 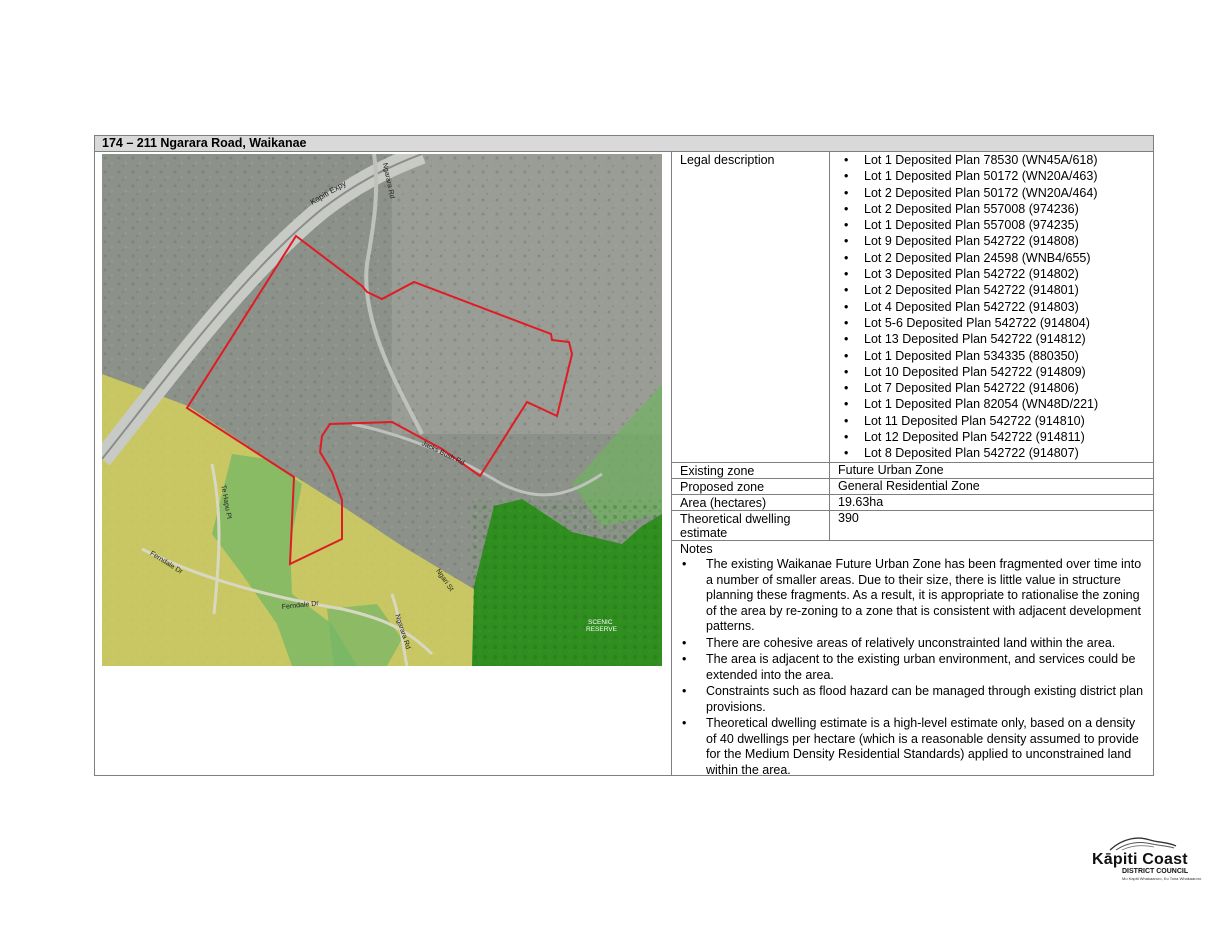 What do you see at coordinates (996, 193) in the screenshot?
I see `legal-item: Lot 2 Deposited Plan 50172 (WN20A/464)` at bounding box center [996, 193].